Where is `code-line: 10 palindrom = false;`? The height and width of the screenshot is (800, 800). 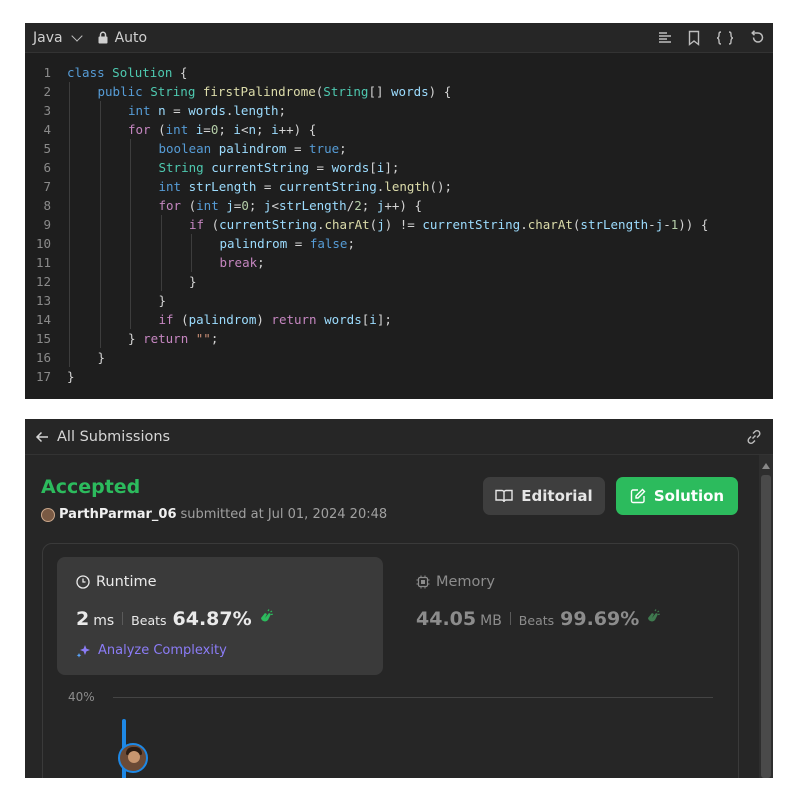 code-line: 10 palindrom = false; is located at coordinates (399, 243).